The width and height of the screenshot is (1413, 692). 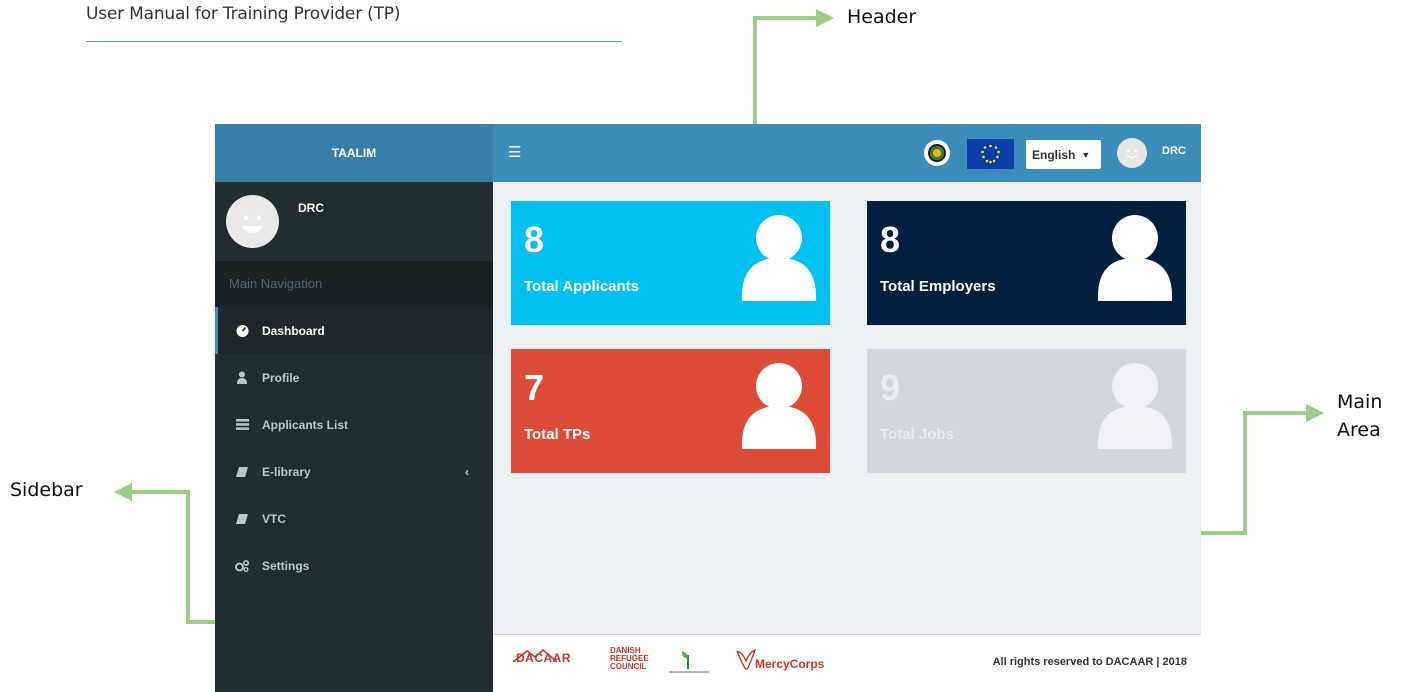 I want to click on sidebar-item-applicants-list: Applicants List, so click(x=354, y=424).